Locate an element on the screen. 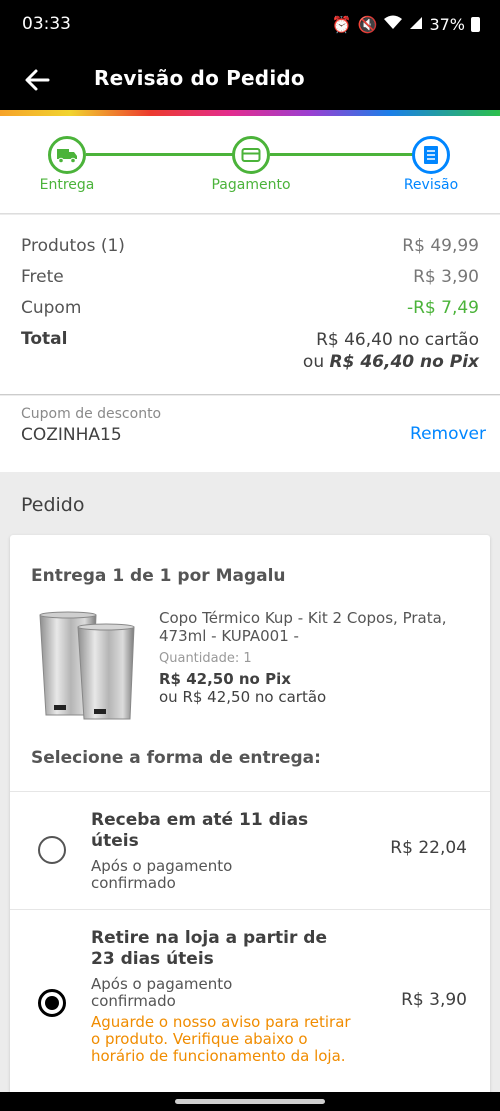 The height and width of the screenshot is (1111, 500). back-button is located at coordinates (38, 80).